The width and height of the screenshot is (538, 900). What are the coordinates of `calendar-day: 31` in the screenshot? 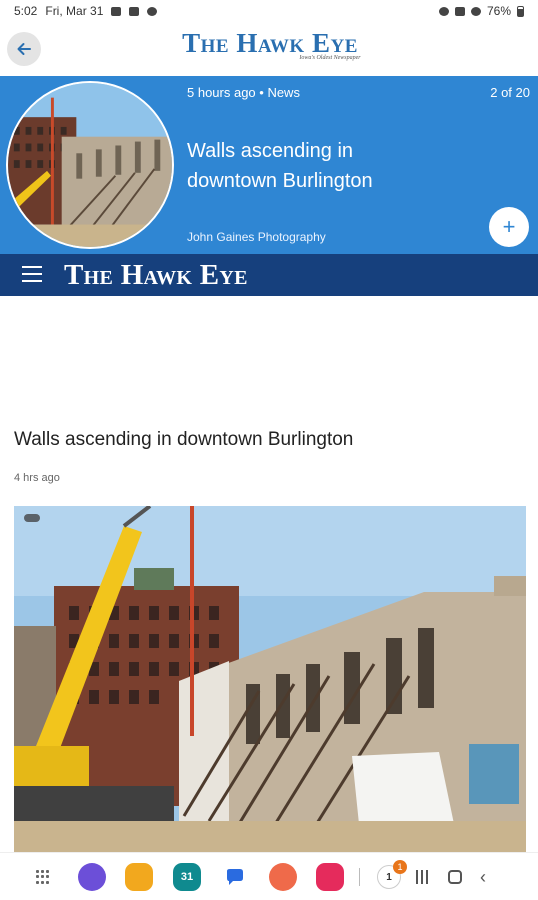 It's located at (187, 877).